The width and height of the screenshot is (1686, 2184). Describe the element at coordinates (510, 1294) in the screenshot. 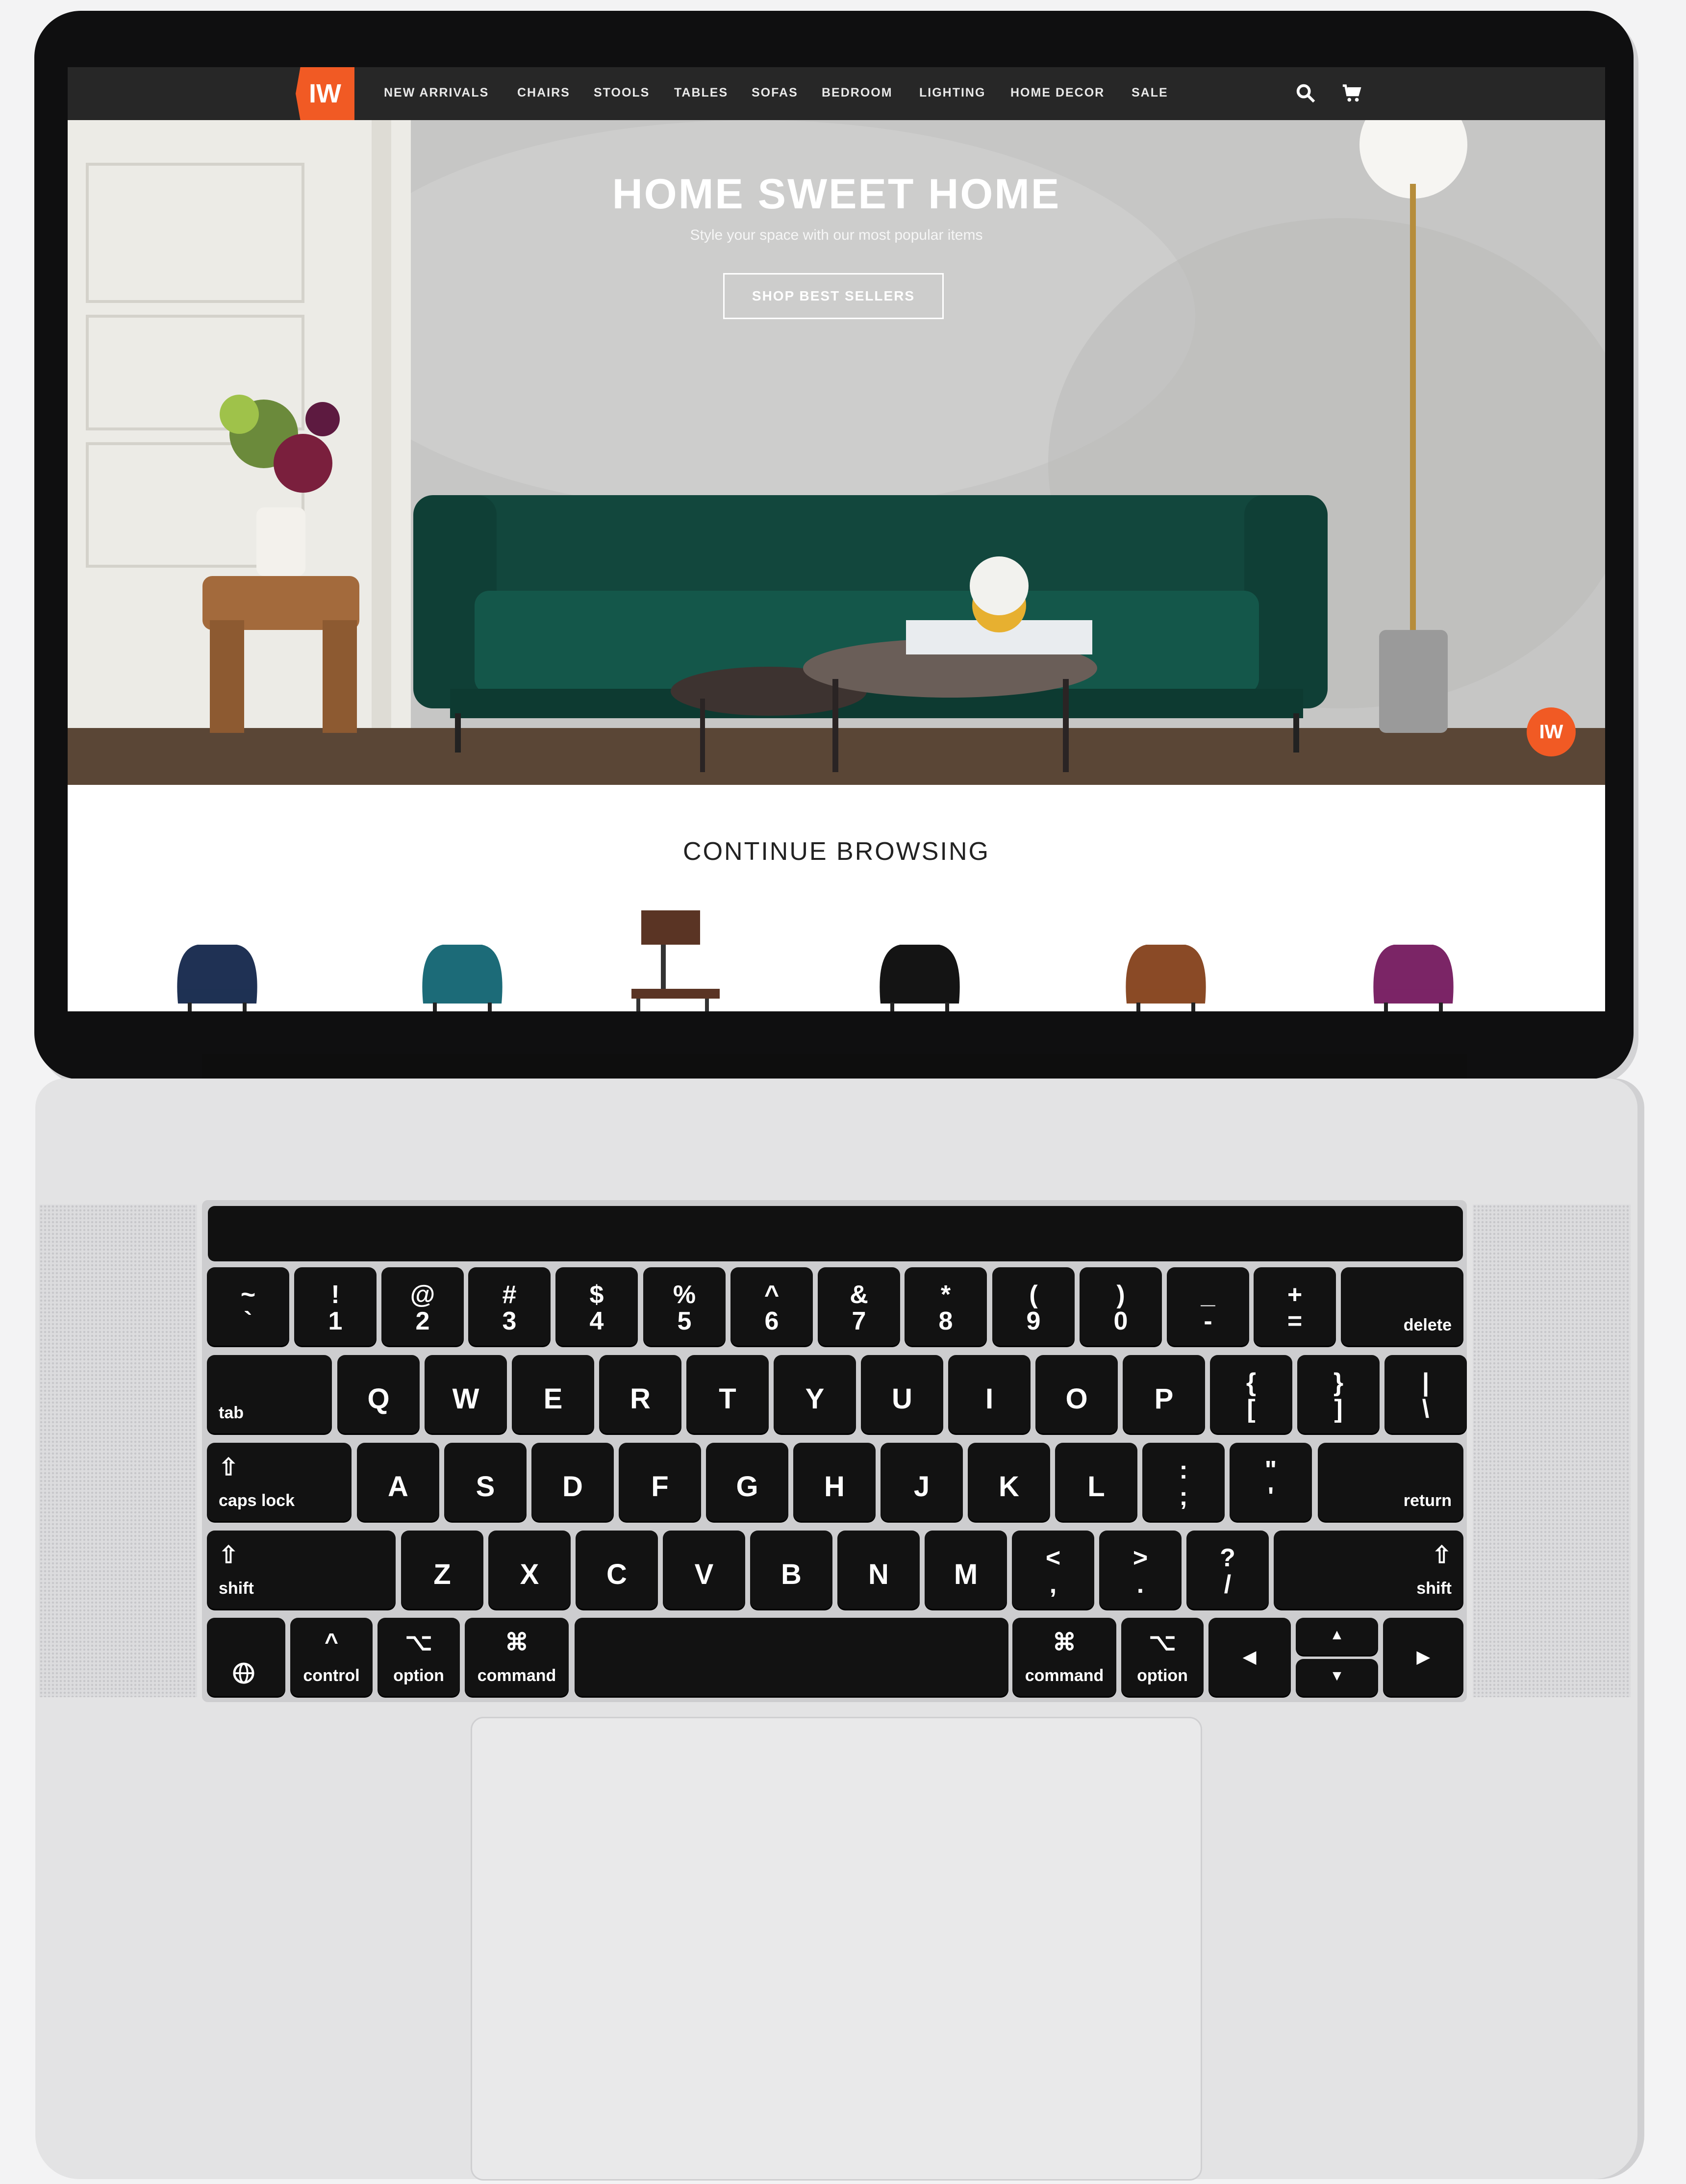

I see `key-label: #` at that location.